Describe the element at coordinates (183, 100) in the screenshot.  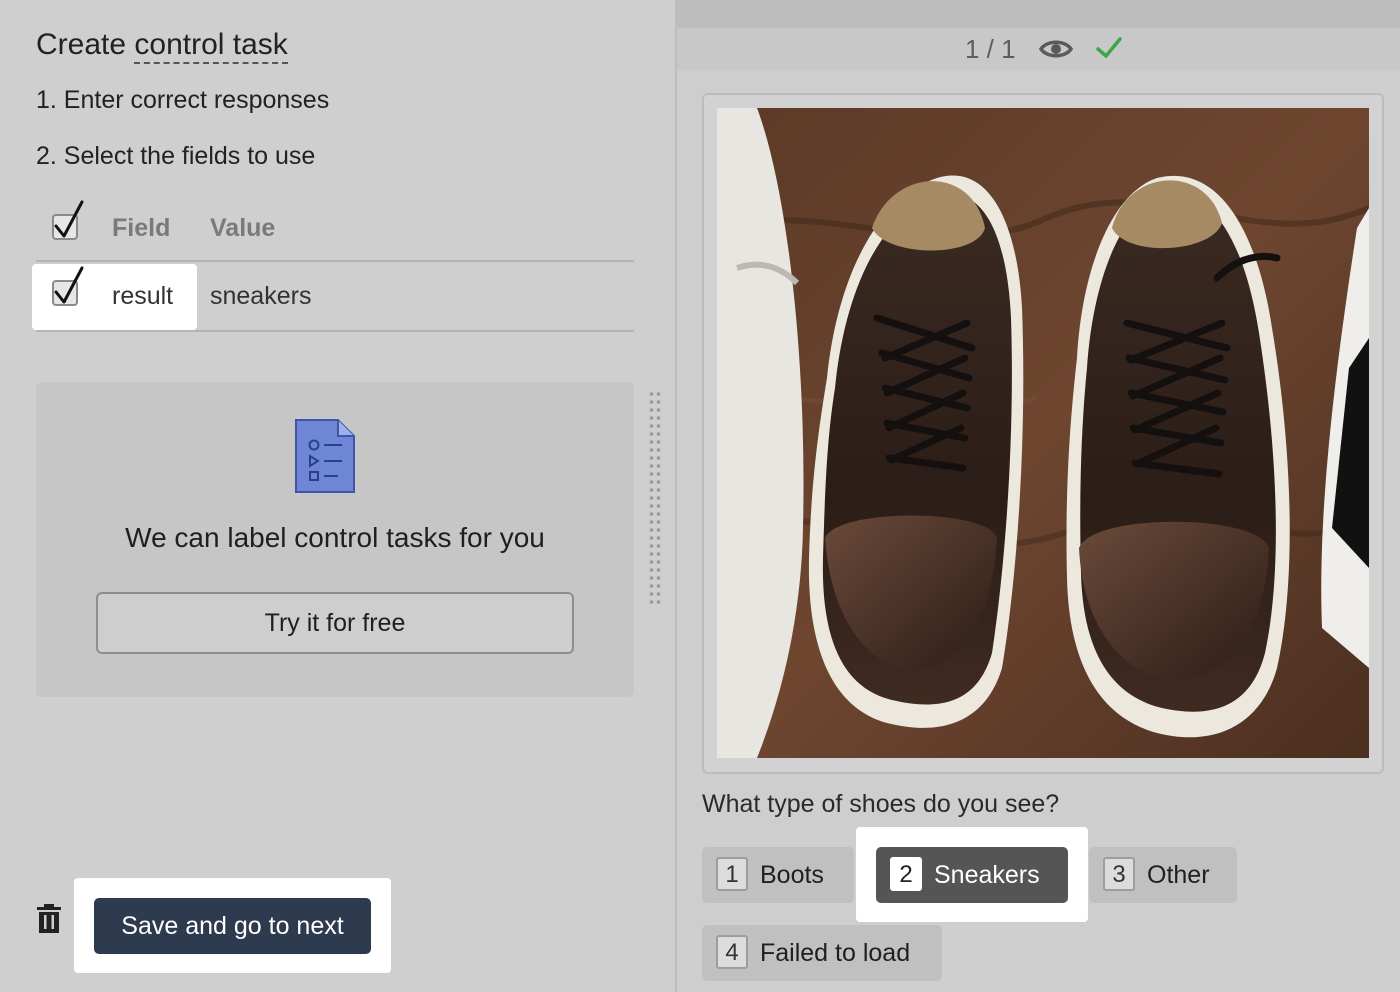
I see `step-1-text: 1. Enter correct responses` at that location.